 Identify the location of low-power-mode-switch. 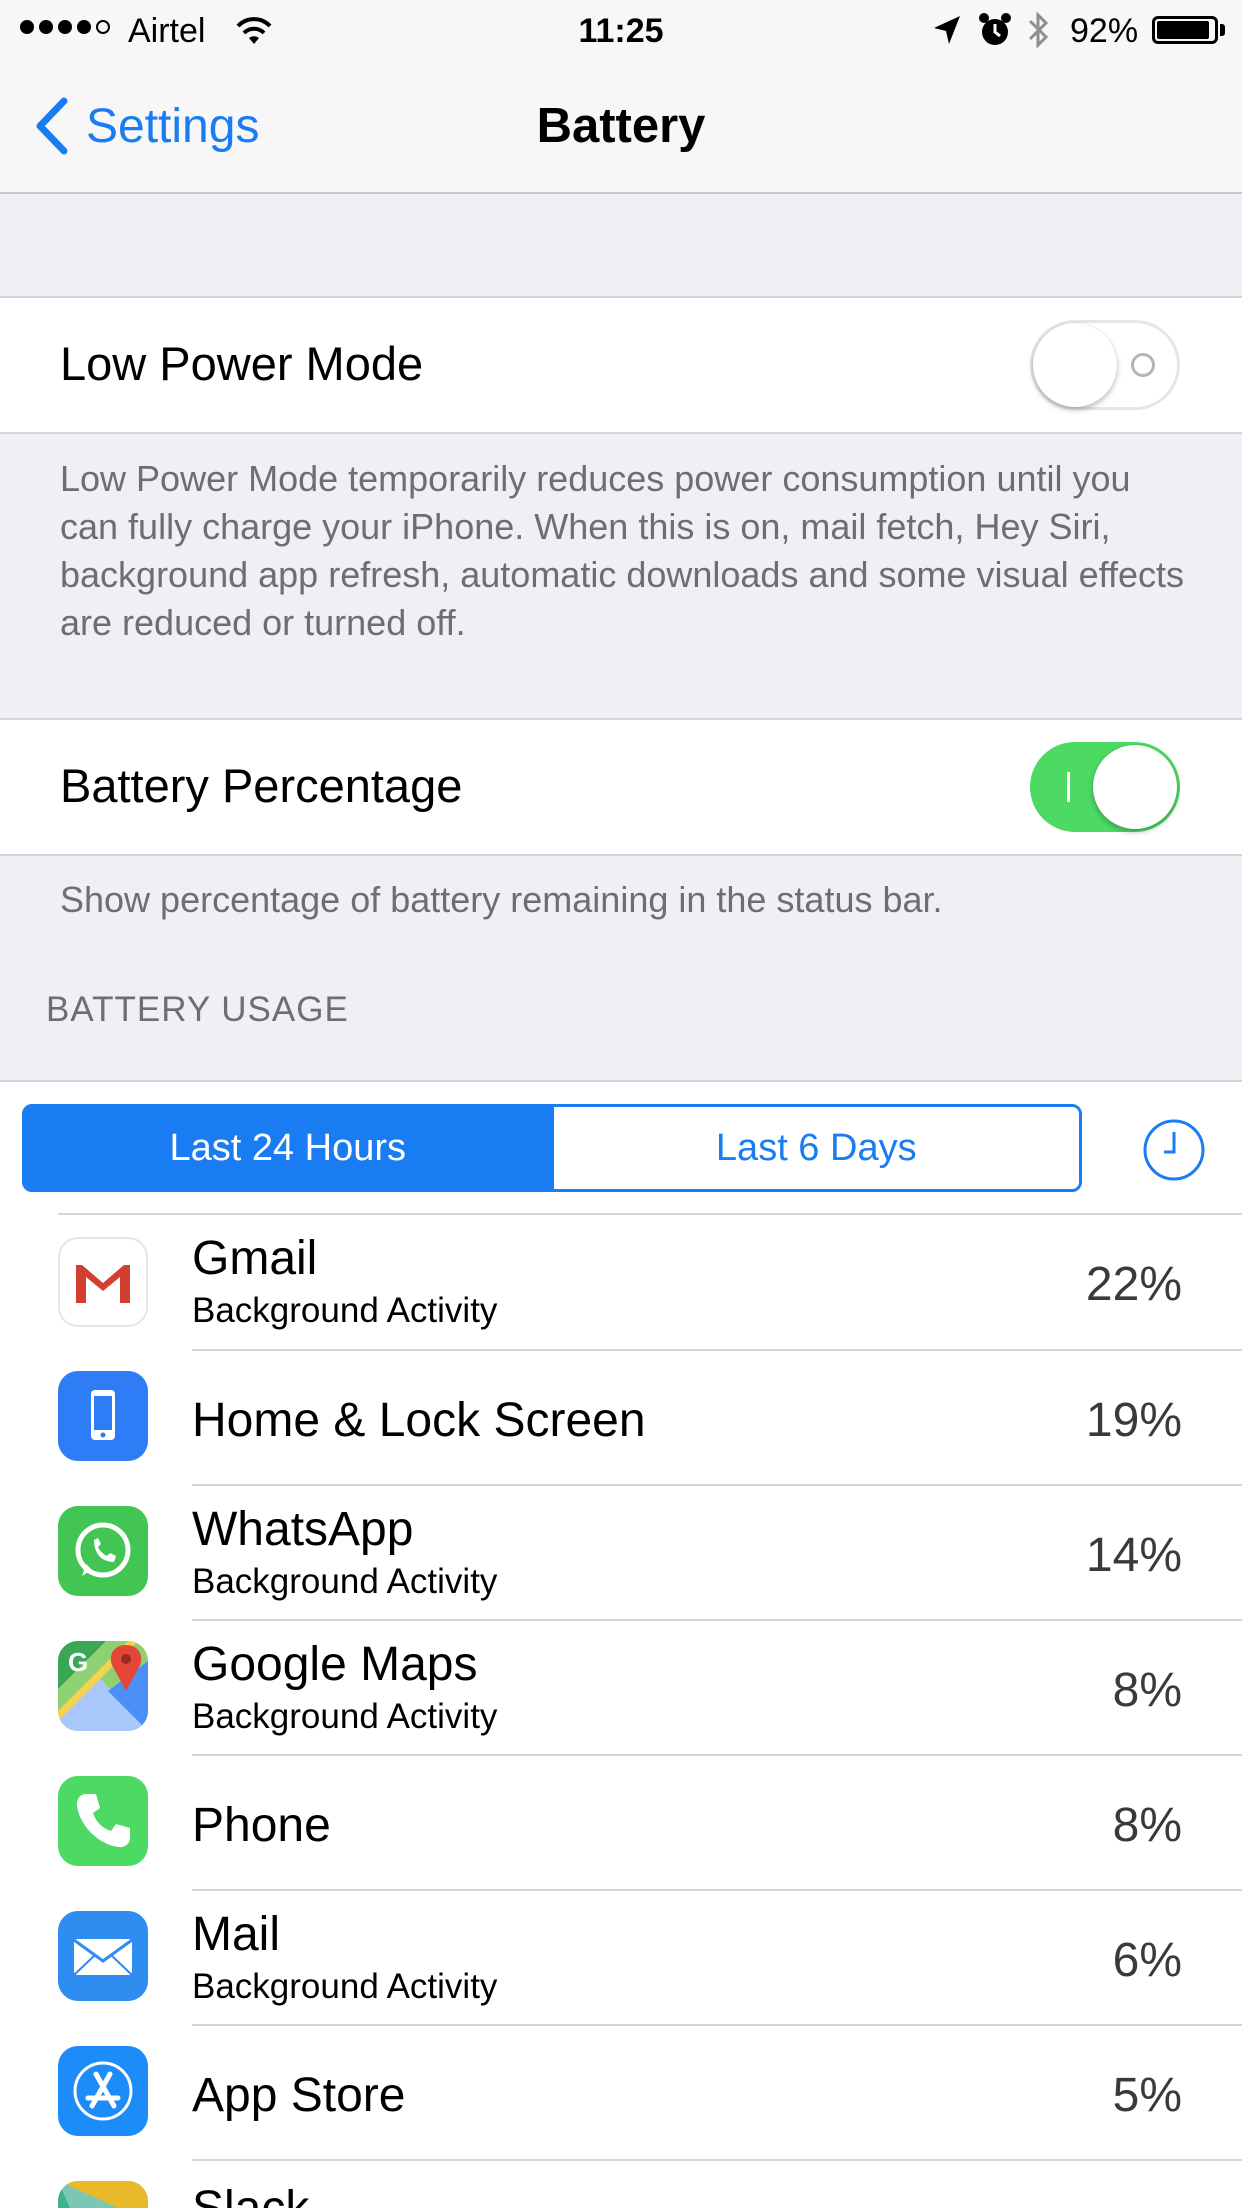
(1105, 365).